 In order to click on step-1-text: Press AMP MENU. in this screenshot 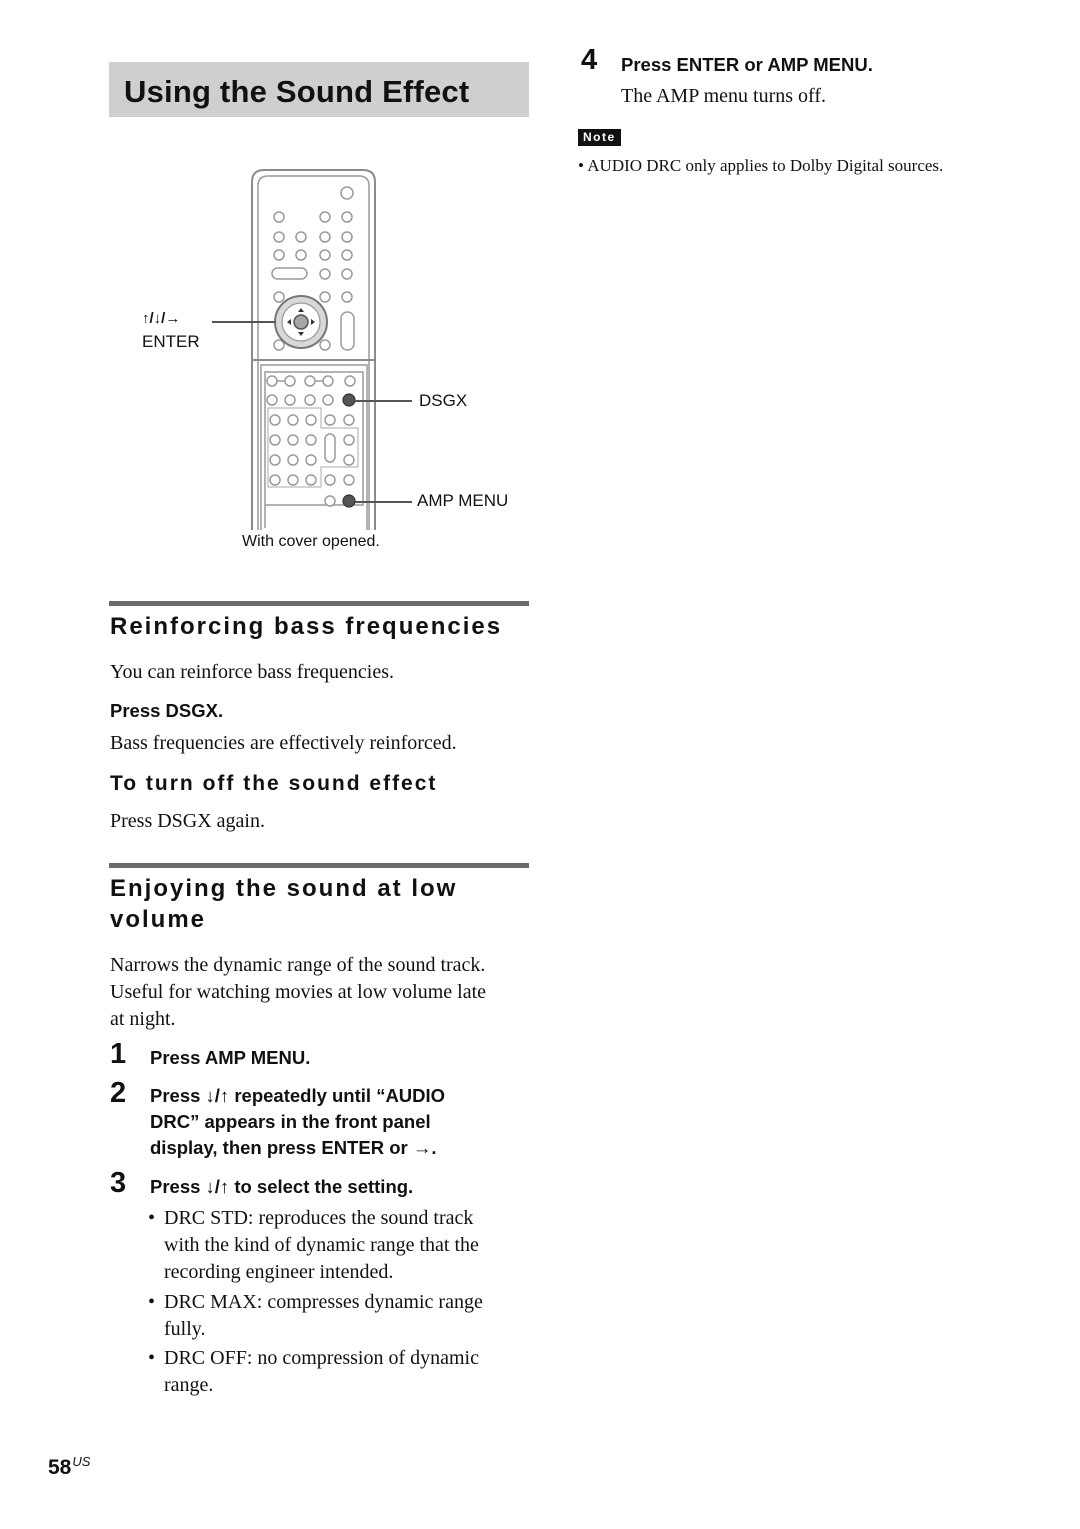, I will do `click(230, 1057)`.